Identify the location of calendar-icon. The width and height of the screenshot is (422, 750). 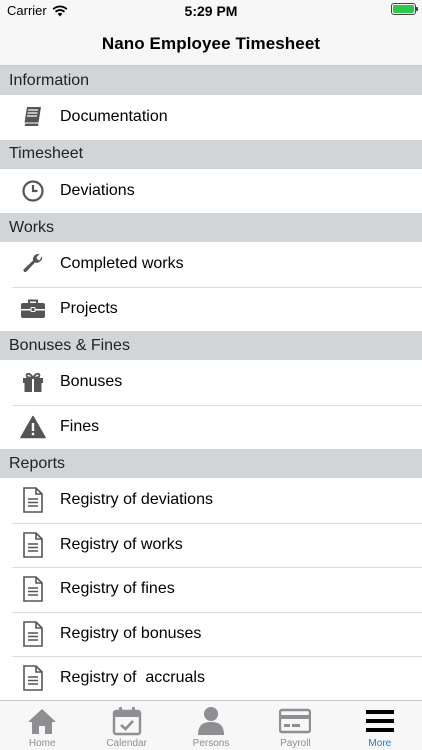
(127, 721).